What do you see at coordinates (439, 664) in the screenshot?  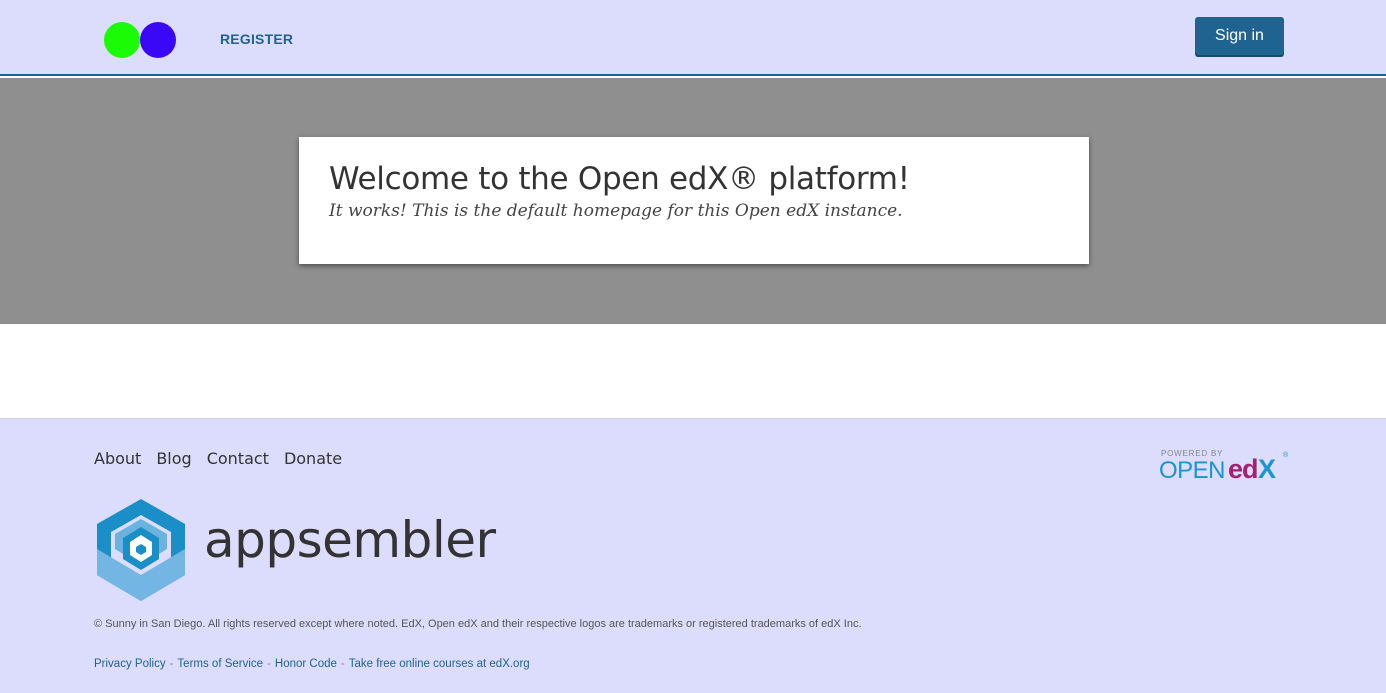 I see `edx-courses-link: Take free online courses at edX.org` at bounding box center [439, 664].